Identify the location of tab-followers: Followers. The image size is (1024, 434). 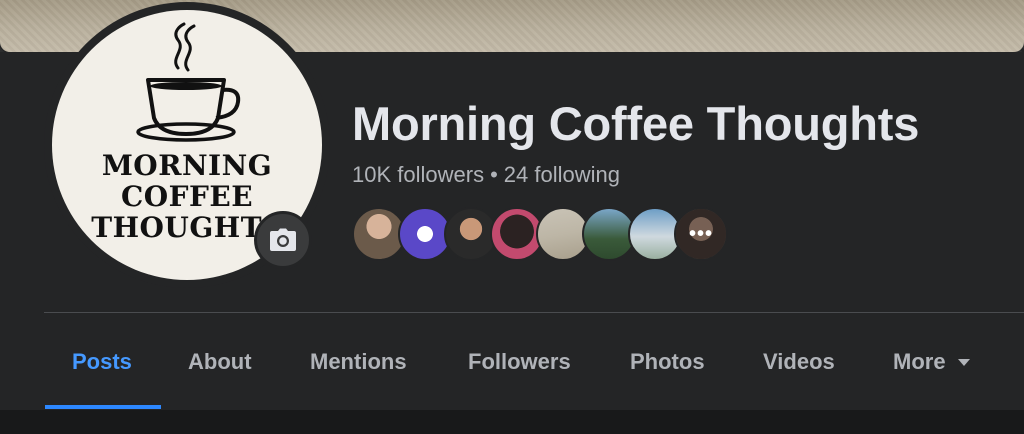
(519, 362).